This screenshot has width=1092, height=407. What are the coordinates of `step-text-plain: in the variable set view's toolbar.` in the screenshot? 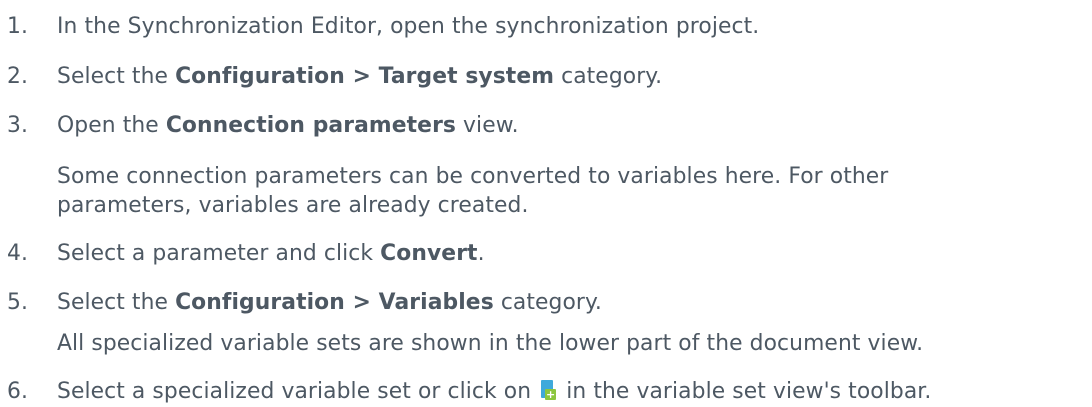 It's located at (745, 391).